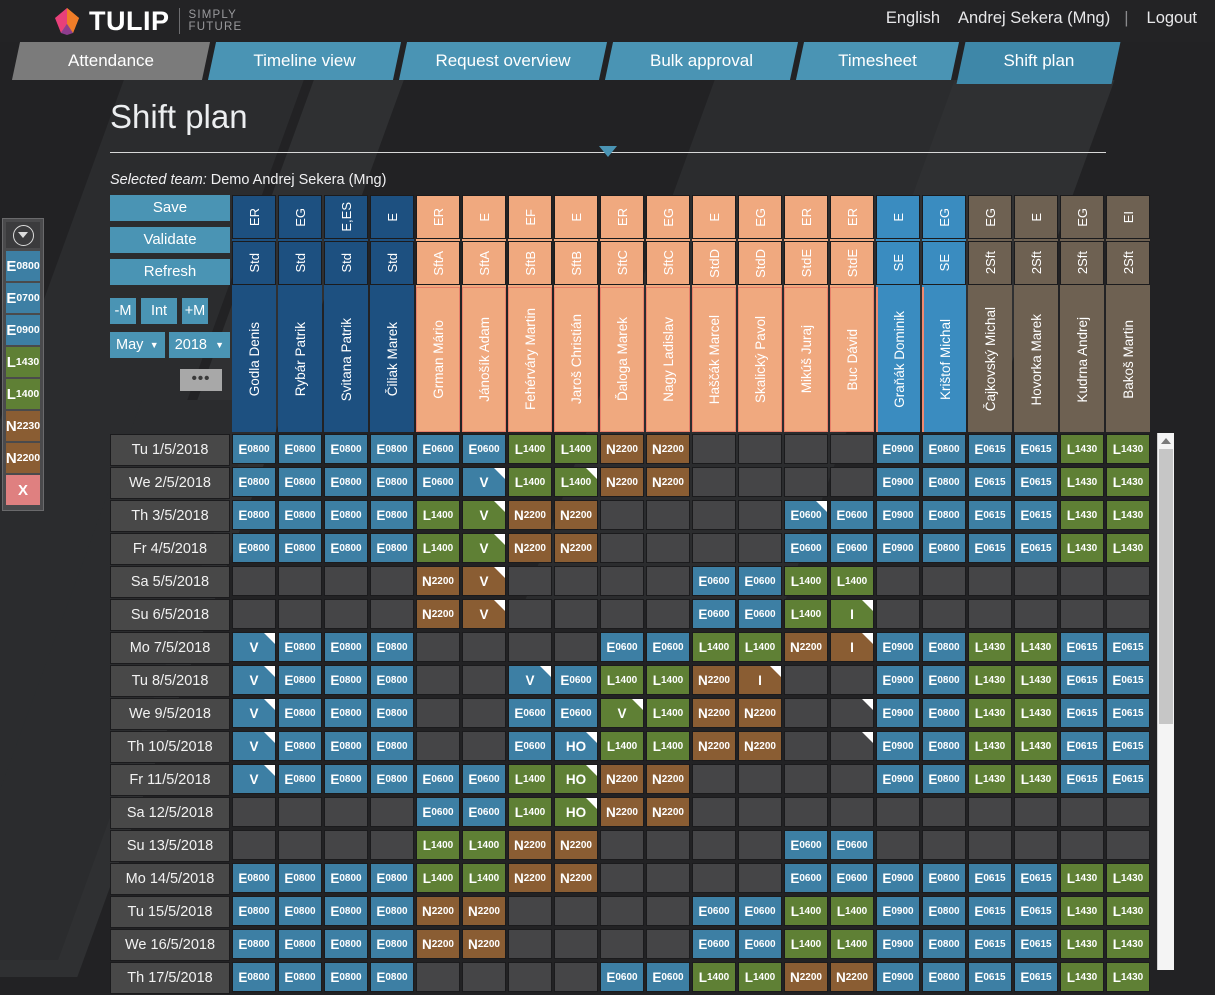 This screenshot has width=1215, height=995. What do you see at coordinates (170, 272) in the screenshot?
I see `refresh-button: Refresh` at bounding box center [170, 272].